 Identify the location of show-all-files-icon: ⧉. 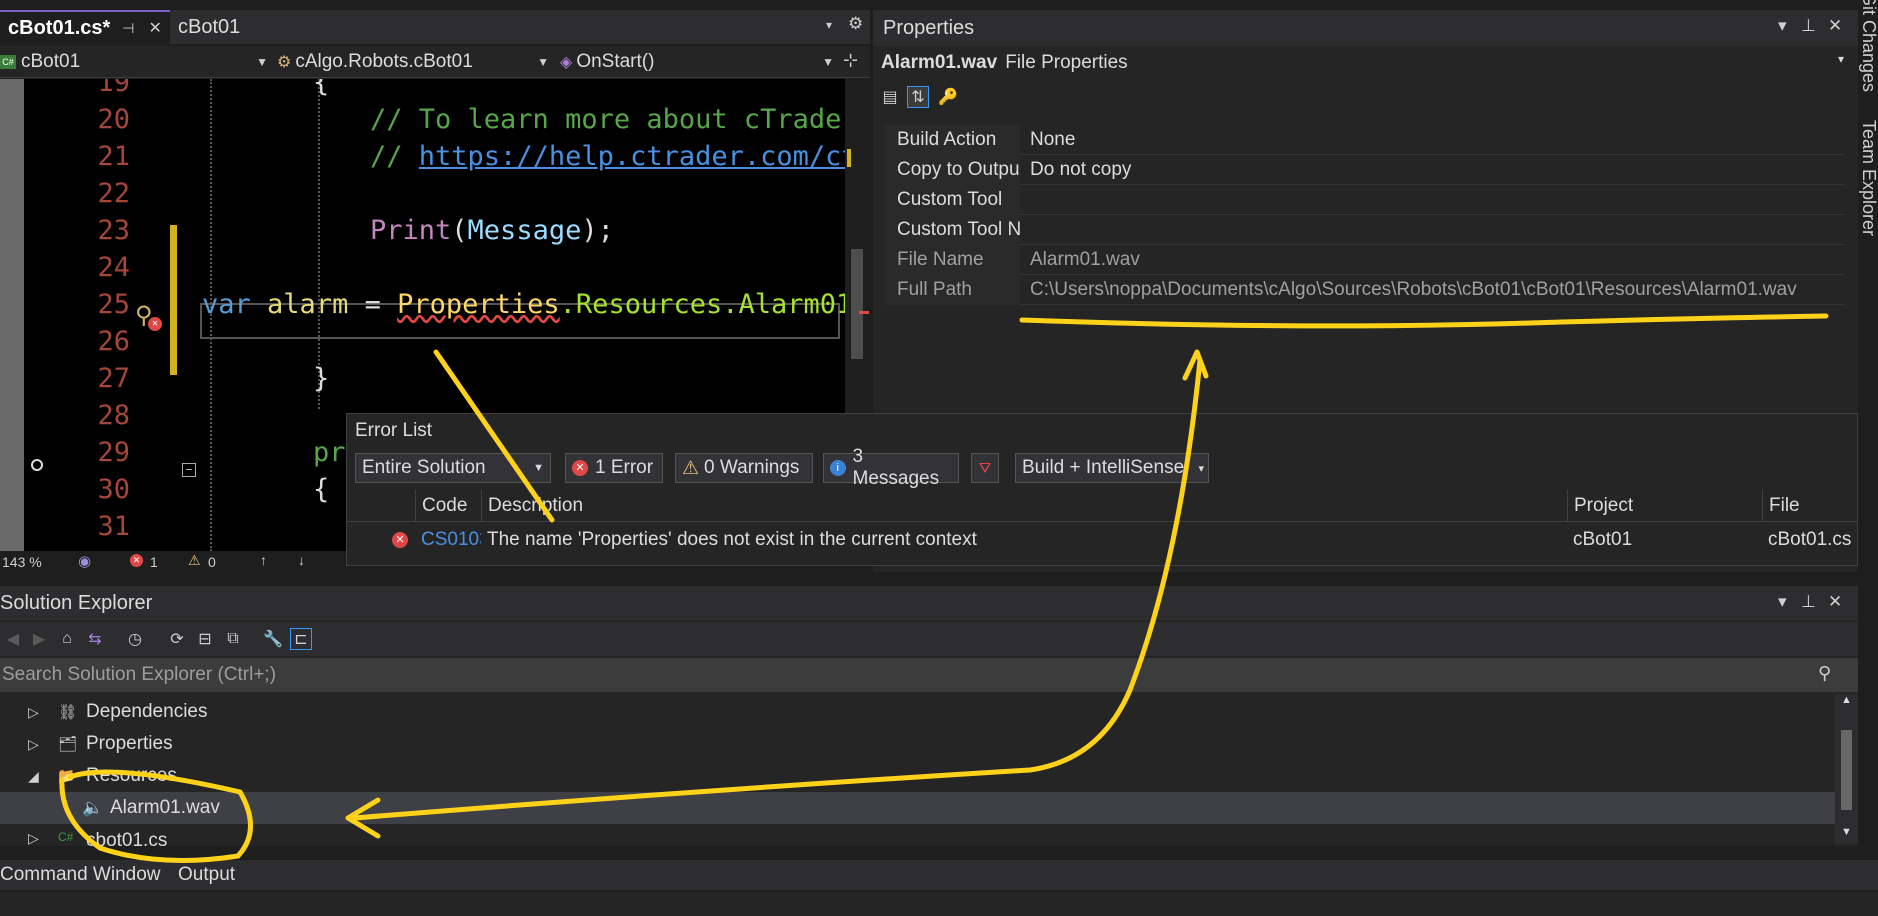
(233, 639).